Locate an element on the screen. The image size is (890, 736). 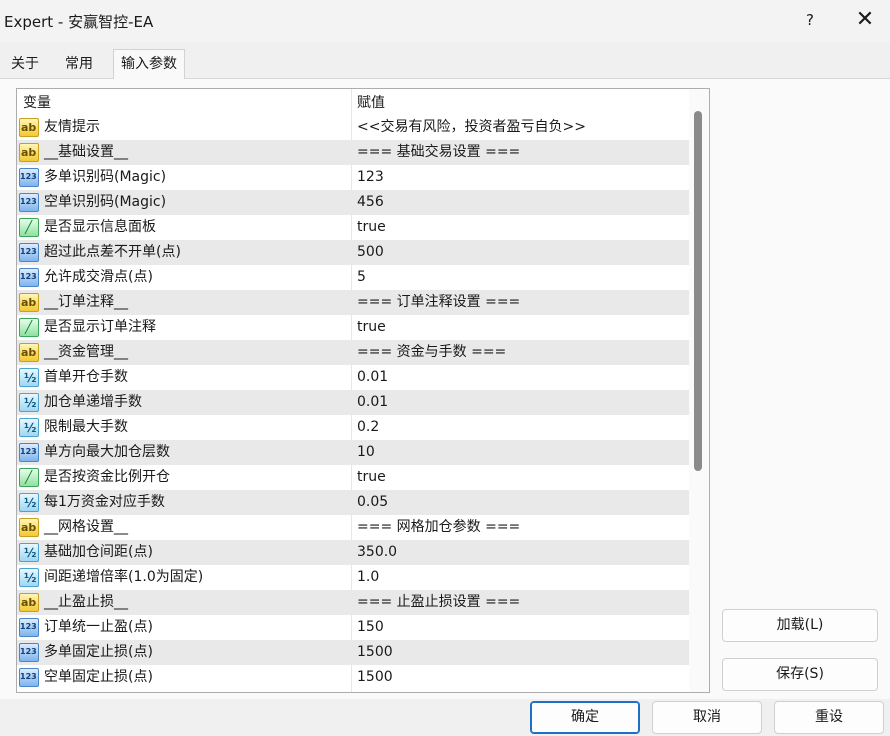
parameter-row: __订单注释__ === 订单注释设置 === is located at coordinates (353, 302).